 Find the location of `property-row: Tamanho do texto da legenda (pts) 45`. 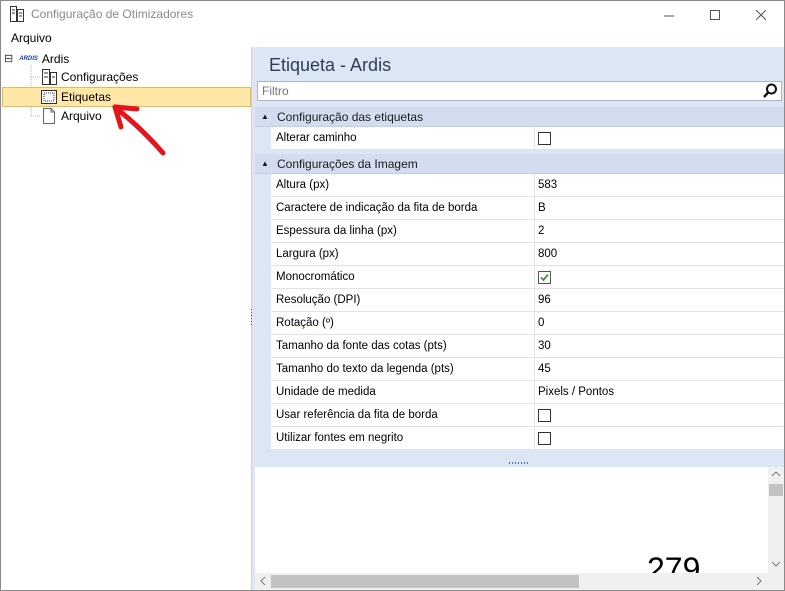

property-row: Tamanho do texto da legenda (pts) 45 is located at coordinates (527, 369).